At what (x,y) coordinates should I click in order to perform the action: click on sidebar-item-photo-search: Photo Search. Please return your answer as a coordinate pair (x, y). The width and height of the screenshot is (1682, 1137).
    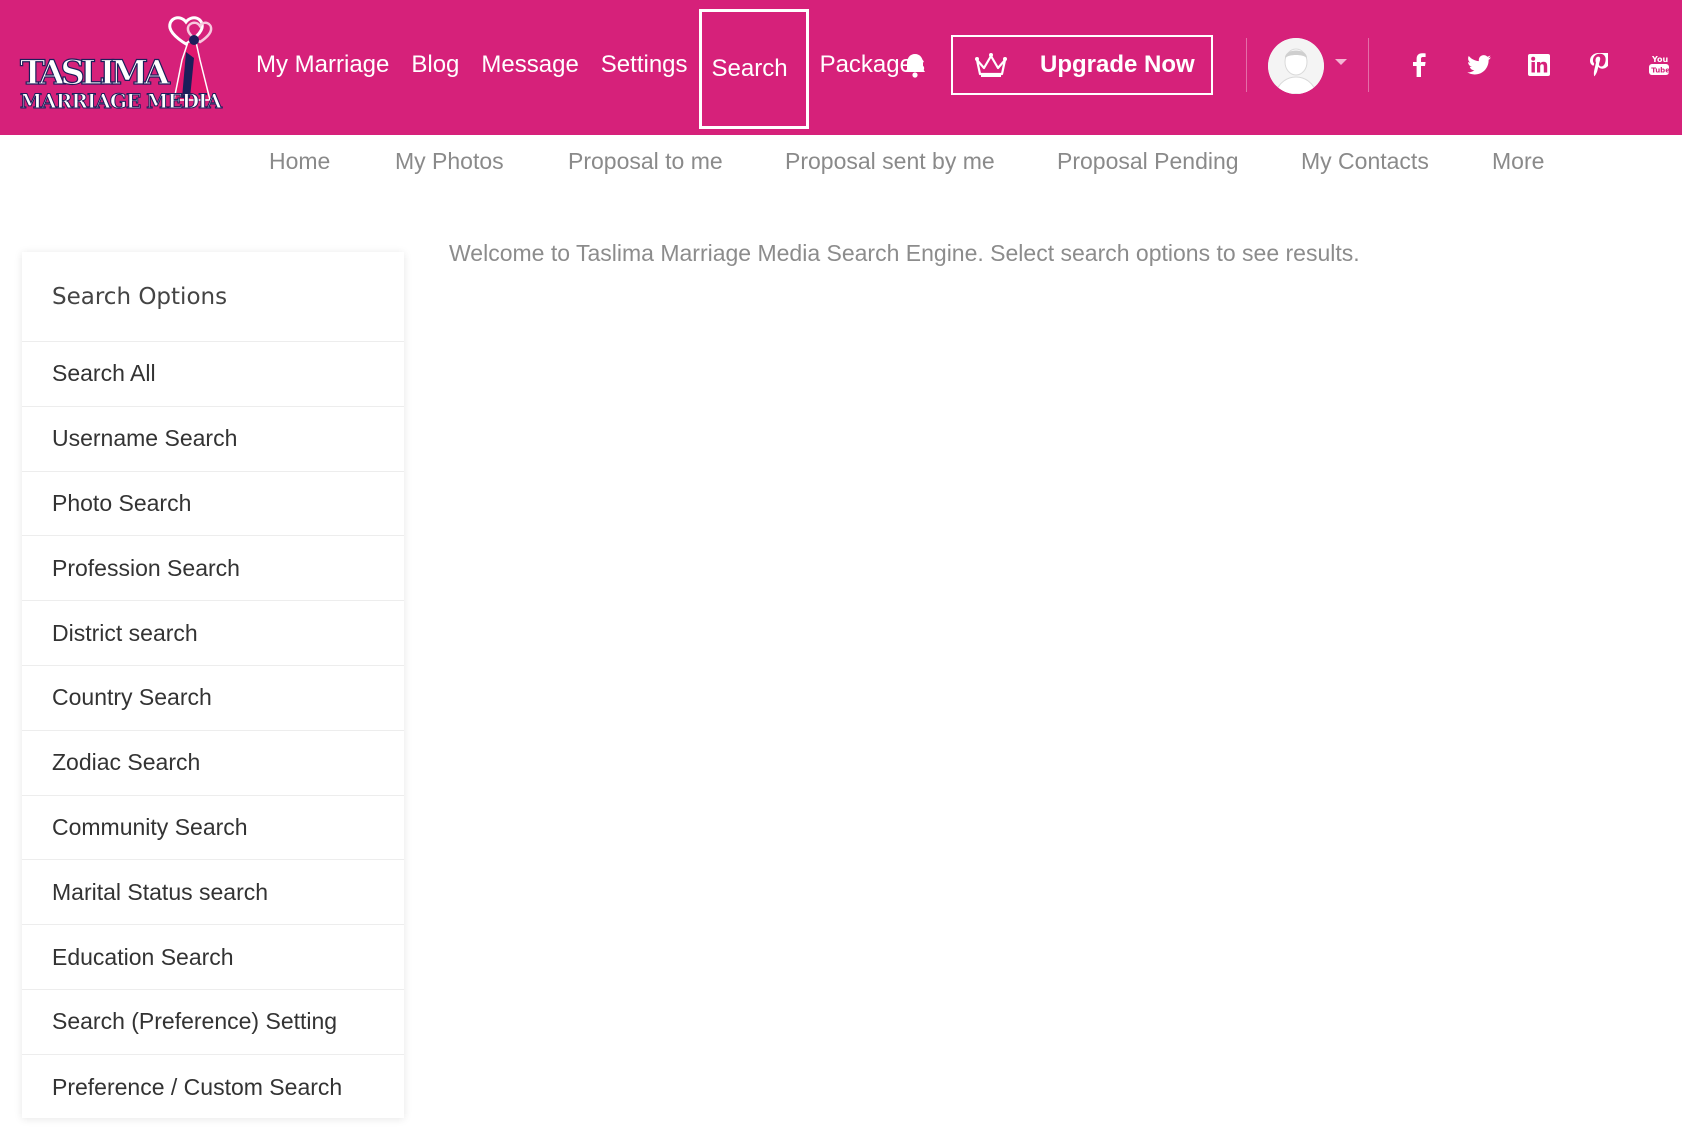
    Looking at the image, I should click on (213, 504).